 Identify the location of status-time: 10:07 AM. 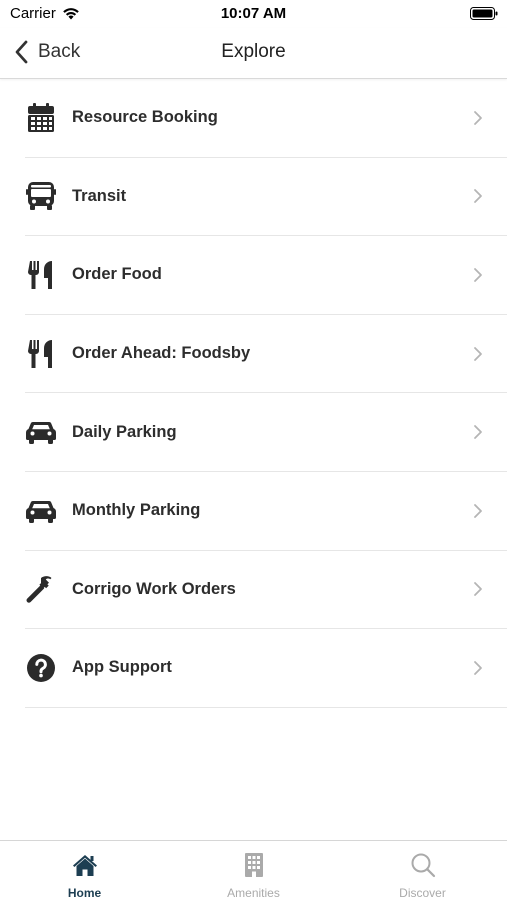
(253, 13).